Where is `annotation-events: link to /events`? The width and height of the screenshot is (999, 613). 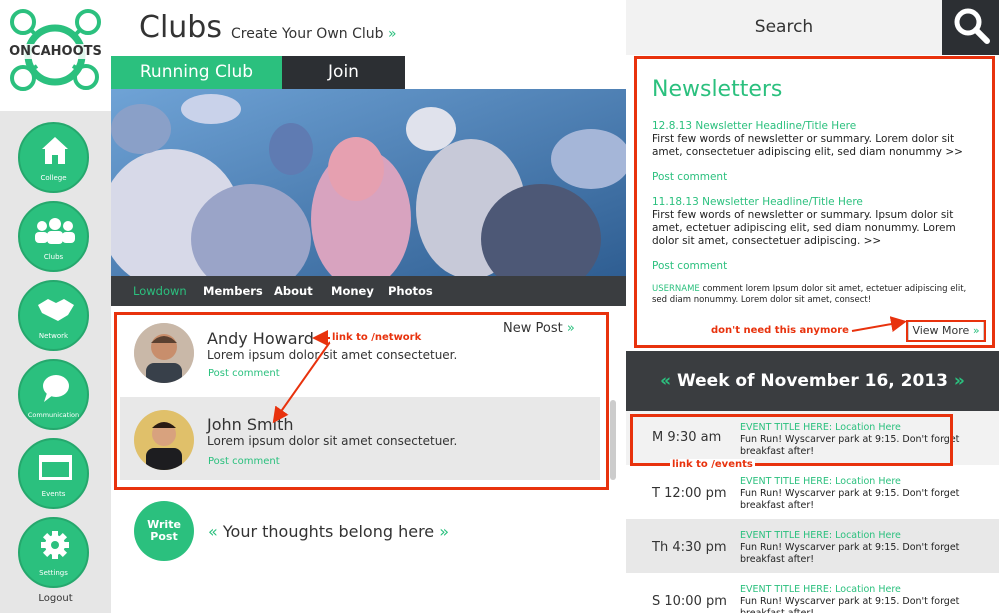
annotation-events: link to /events is located at coordinates (712, 464).